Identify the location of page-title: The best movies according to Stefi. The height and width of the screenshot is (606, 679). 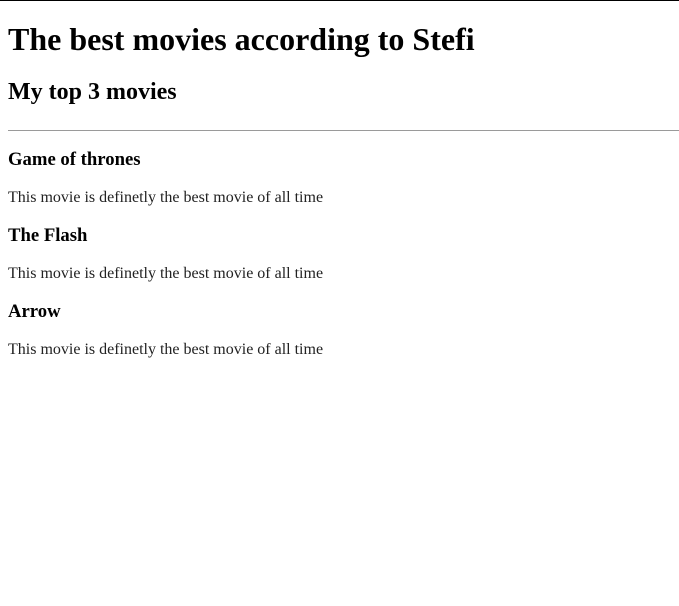
(241, 39).